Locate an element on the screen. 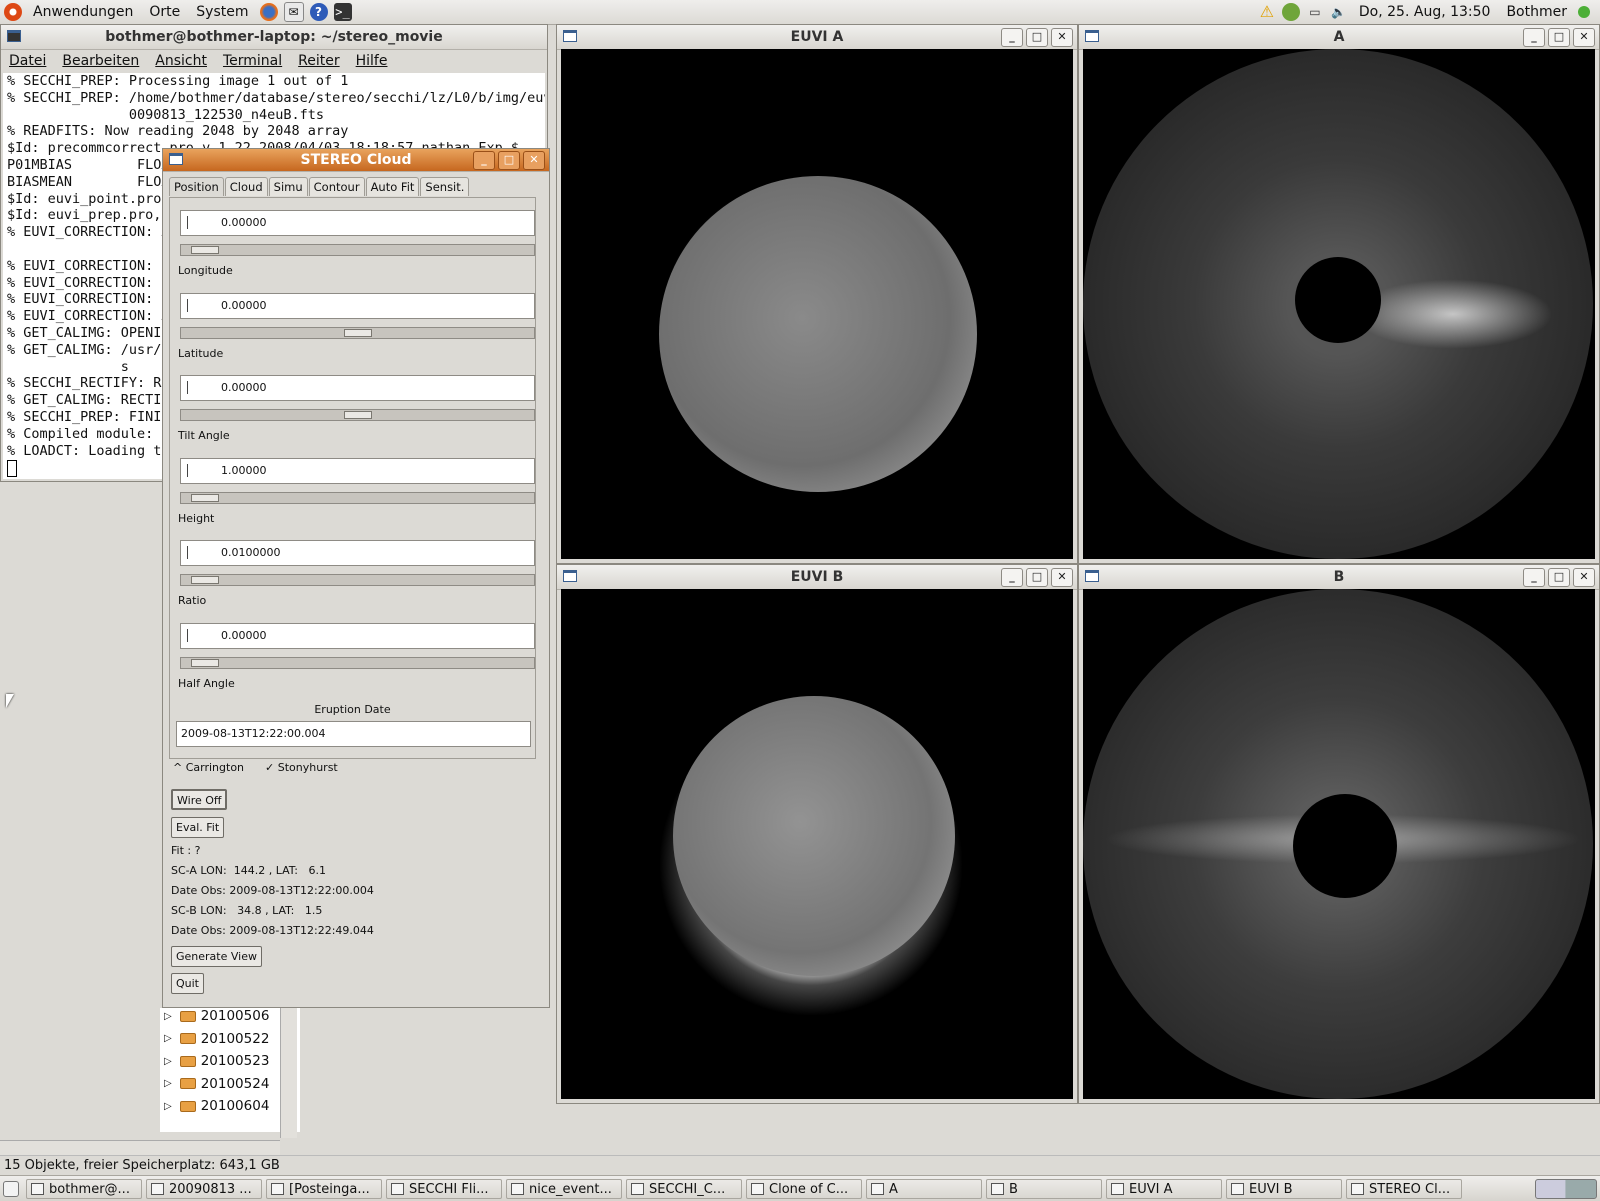 The image size is (1600, 1201). param-field-0: 0.00000 is located at coordinates (357, 223).